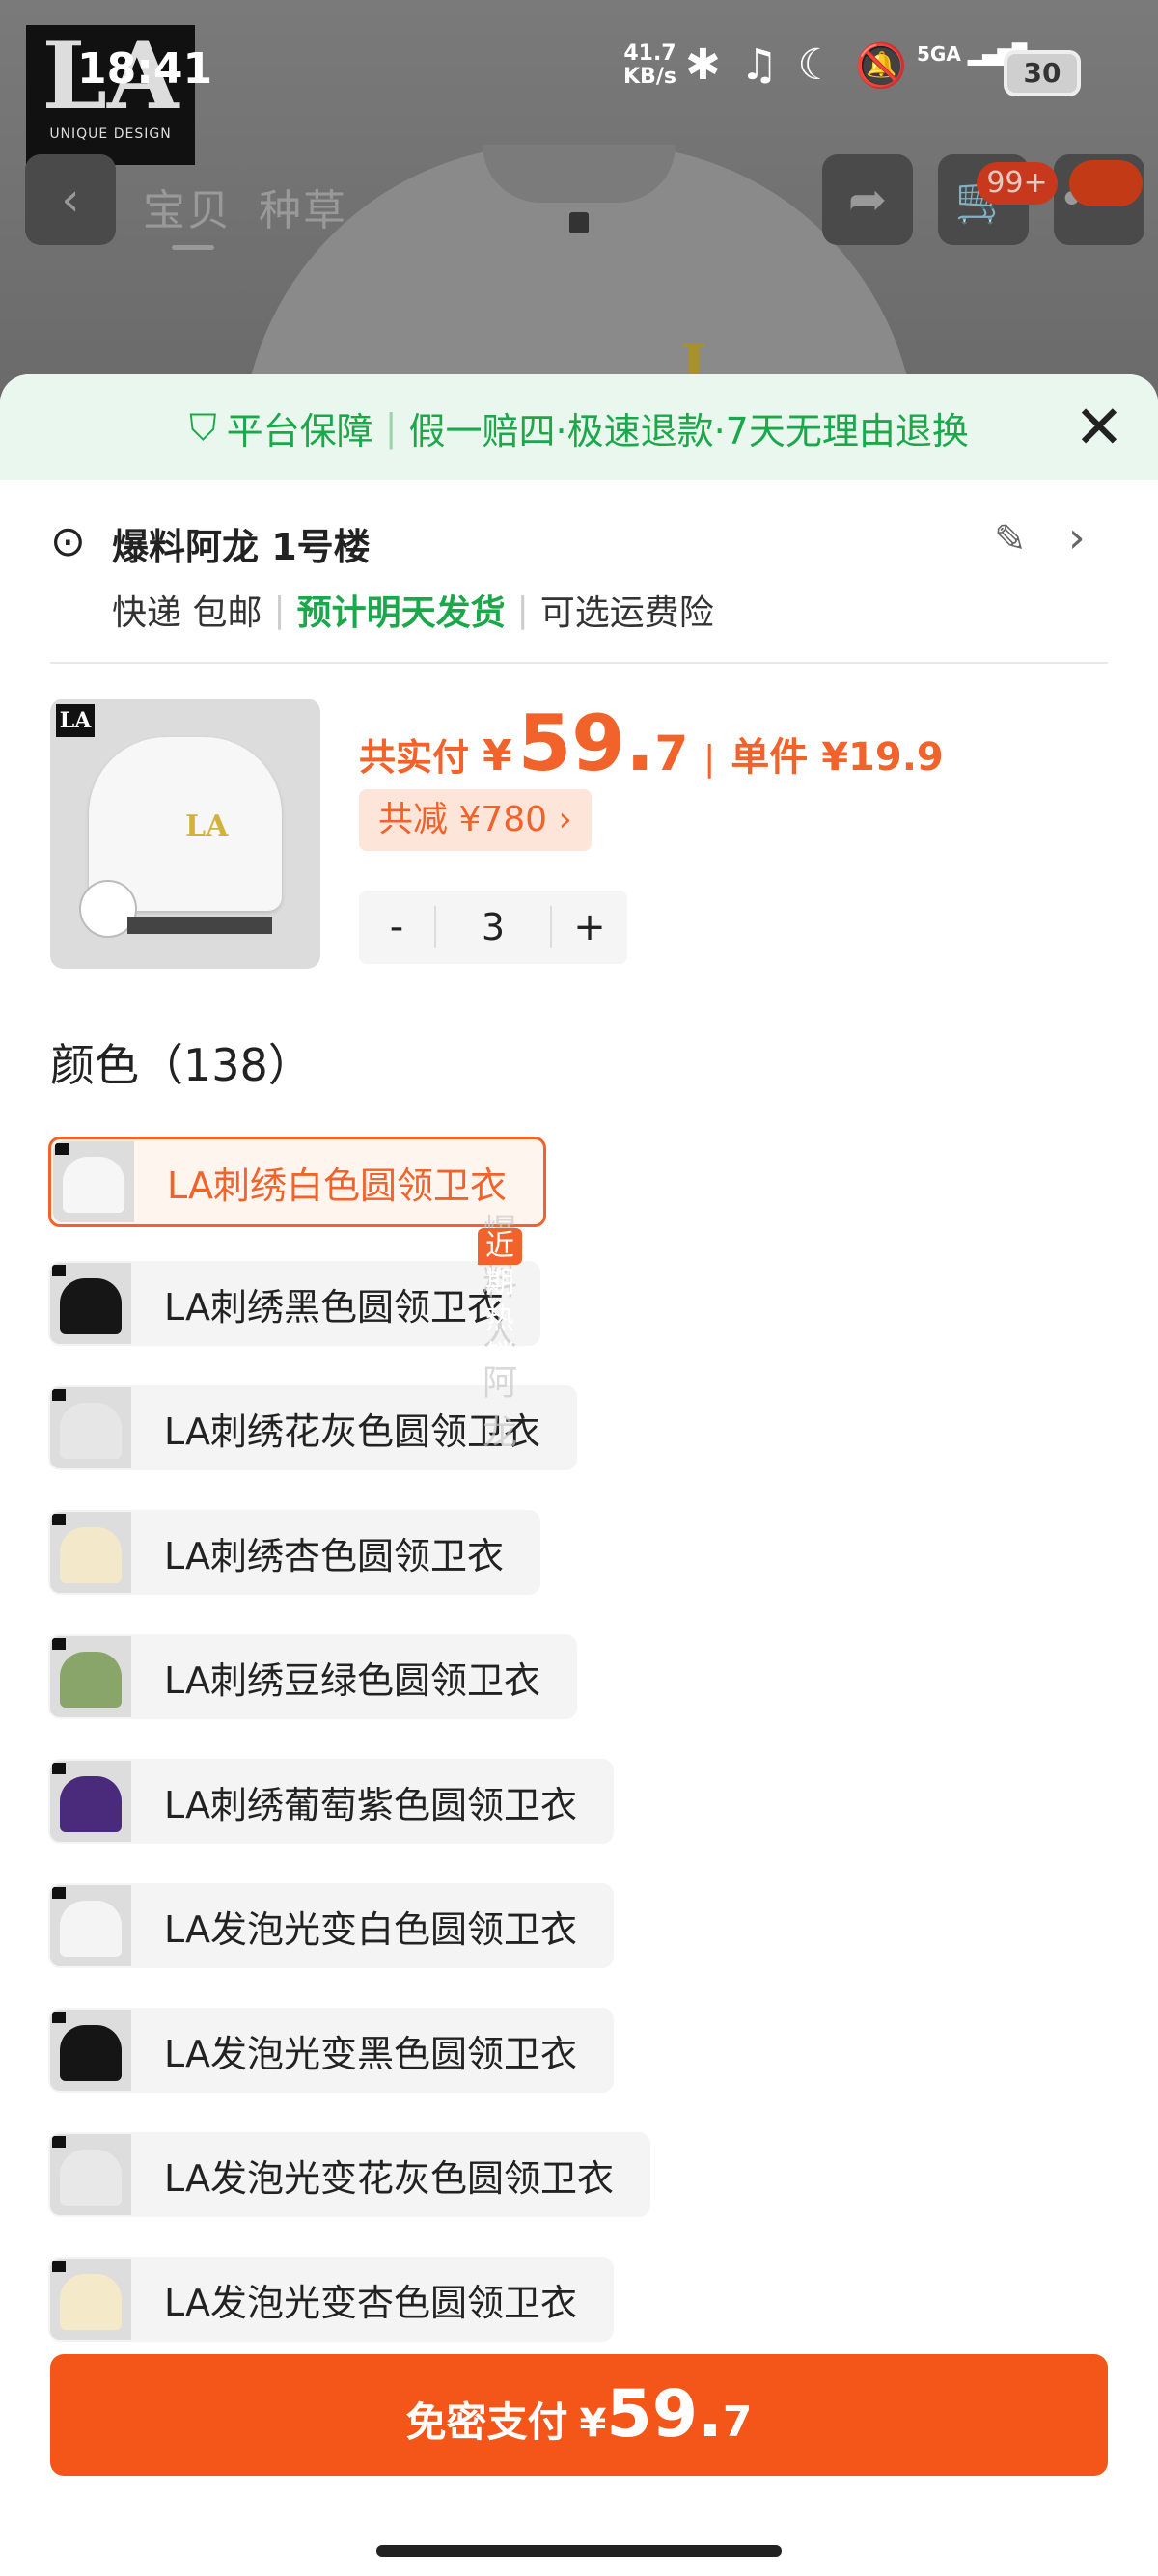  I want to click on currency-symbol: ¥, so click(497, 756).